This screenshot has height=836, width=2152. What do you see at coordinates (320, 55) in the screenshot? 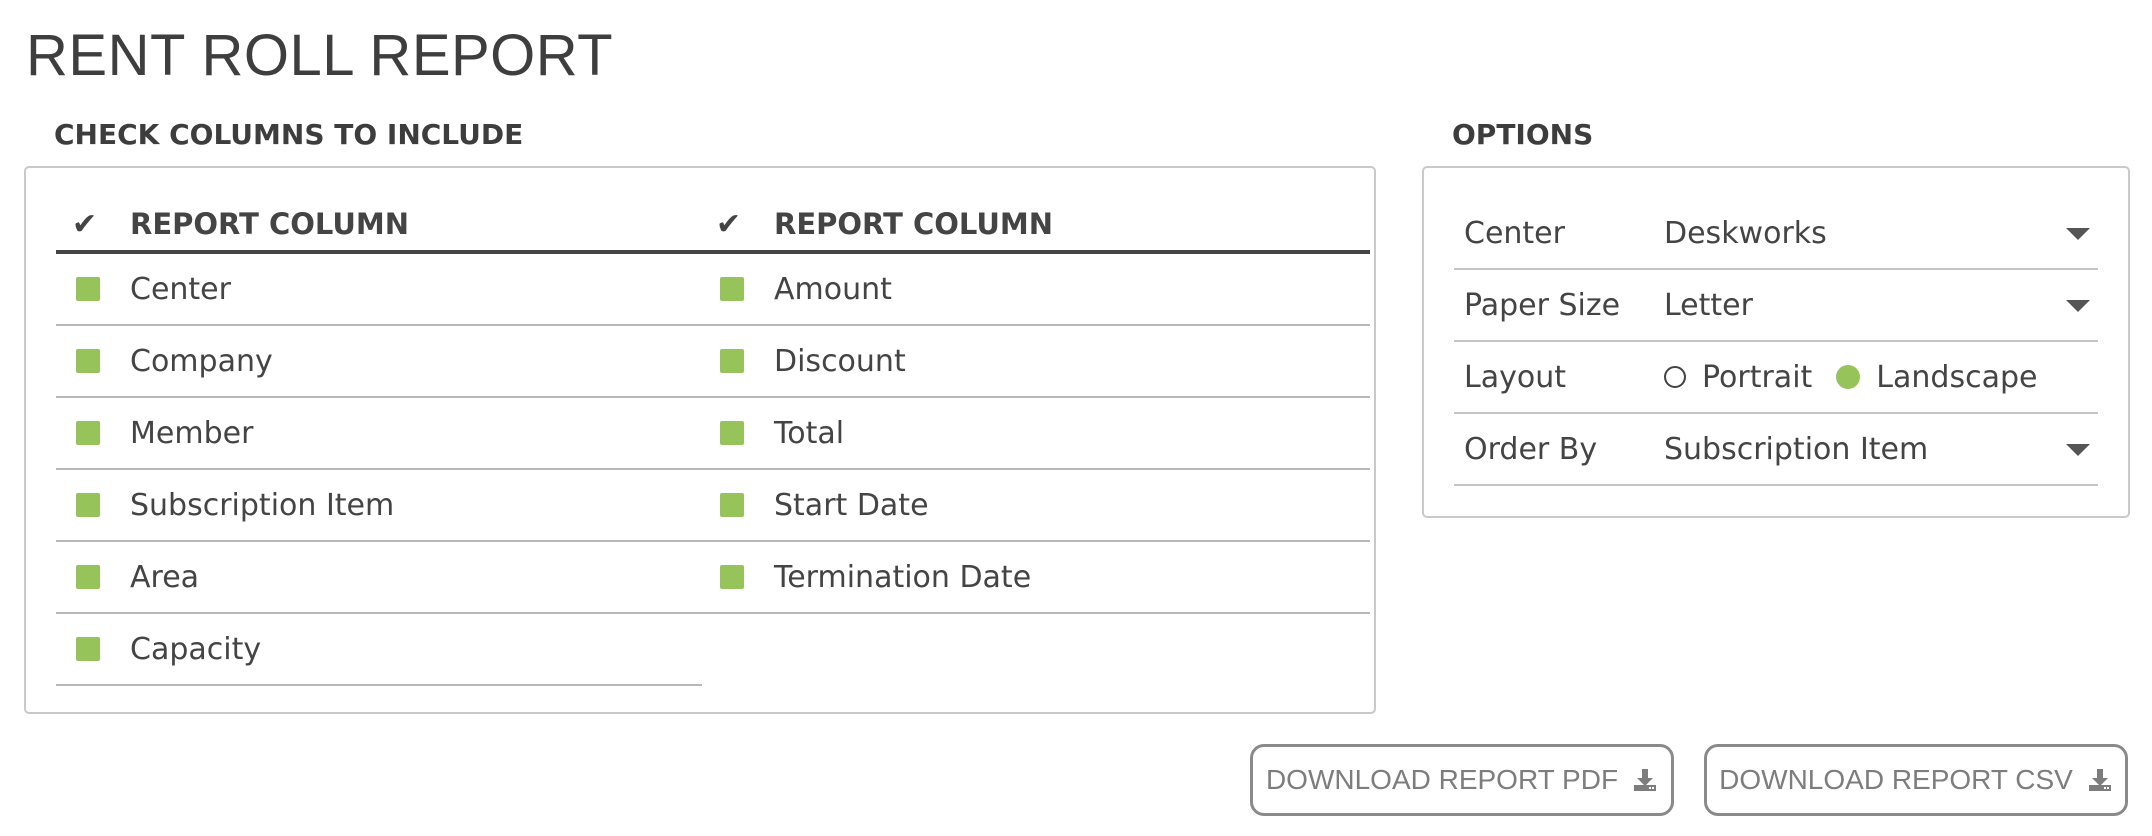
I see `page-title: RENT ROLL REPORT` at bounding box center [320, 55].